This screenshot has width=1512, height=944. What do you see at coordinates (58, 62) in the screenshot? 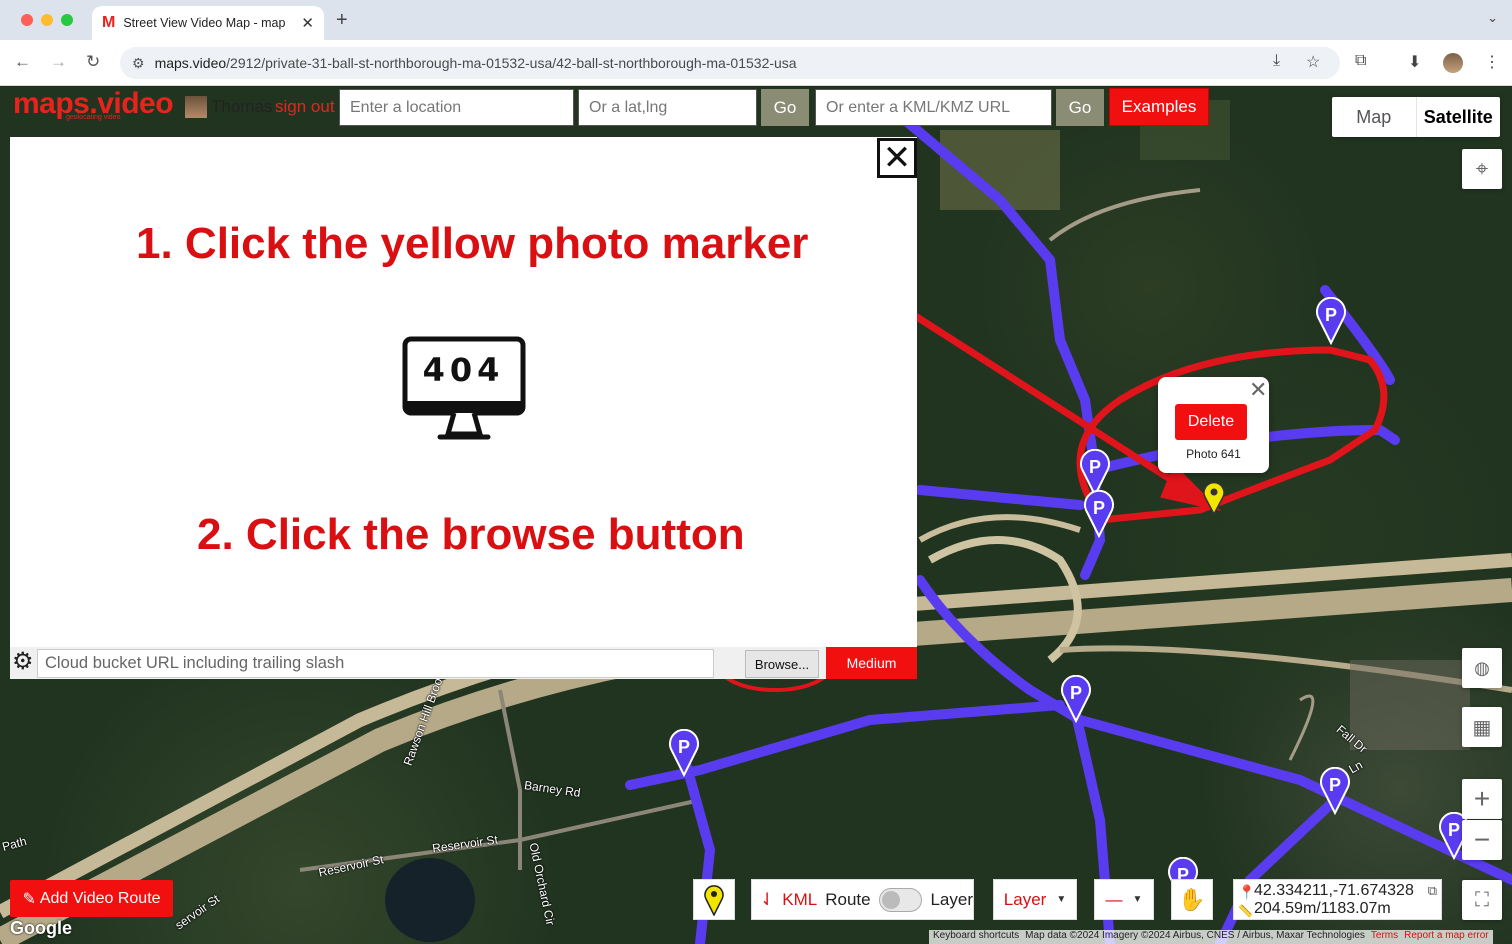
I see `forward-icon: →` at bounding box center [58, 62].